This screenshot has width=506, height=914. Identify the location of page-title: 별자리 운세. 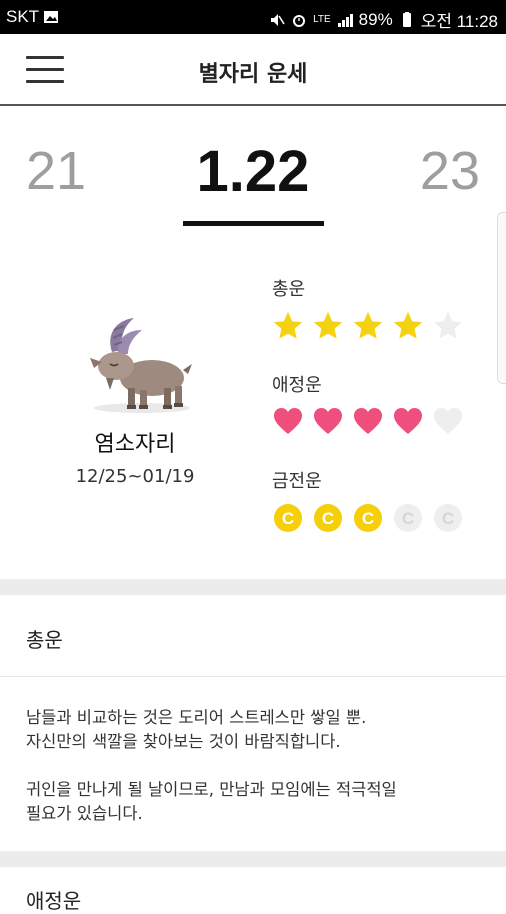
(253, 74).